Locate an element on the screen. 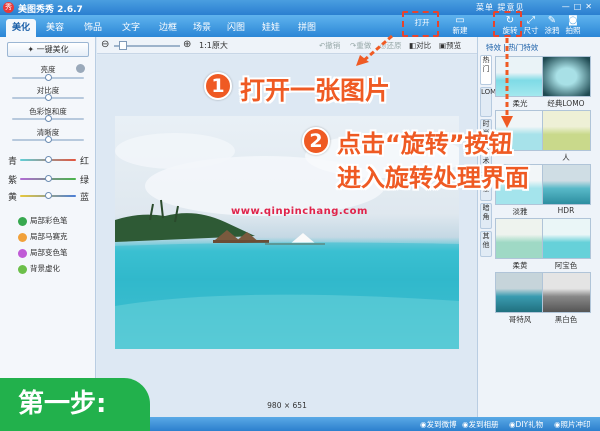  effect-bw-label: 黑白色 is located at coordinates (566, 319).